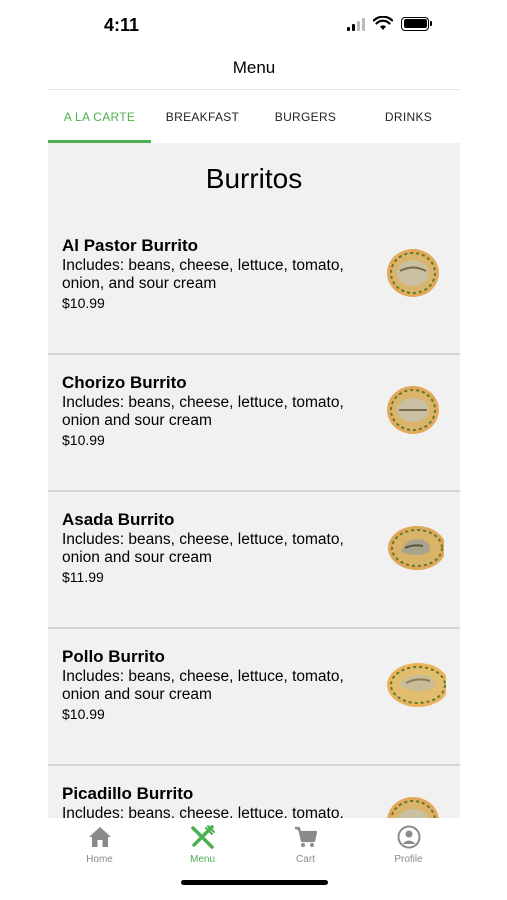  Describe the element at coordinates (99, 859) in the screenshot. I see `tab-home-label: Home` at that location.